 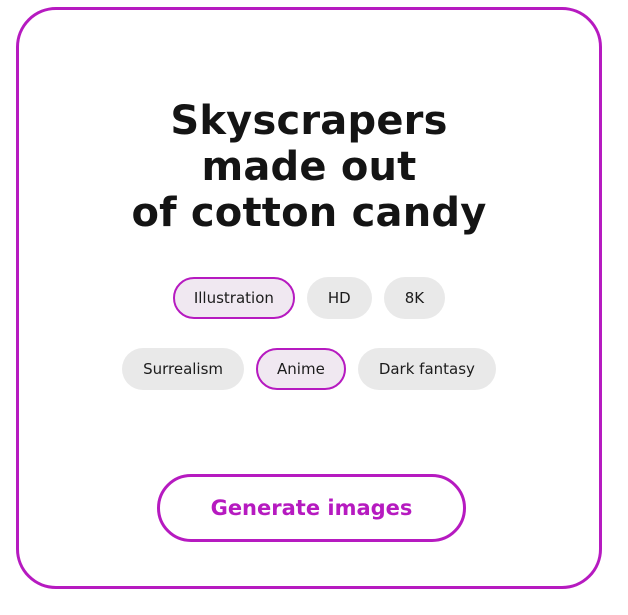 I want to click on prompt-title-line: made out, so click(x=309, y=167).